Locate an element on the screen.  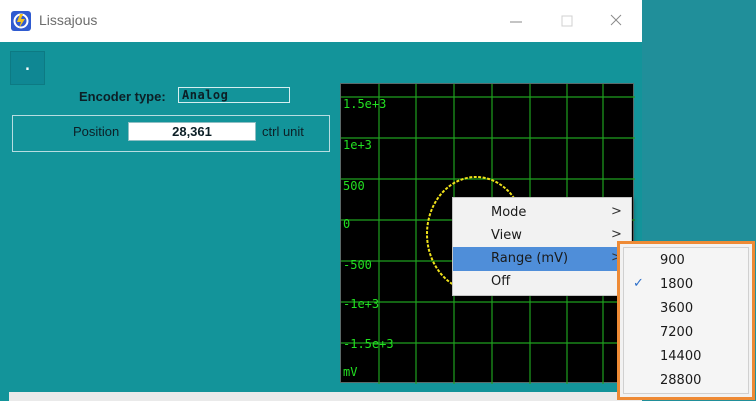
range-option-1800: ✓ 1800 is located at coordinates (686, 286).